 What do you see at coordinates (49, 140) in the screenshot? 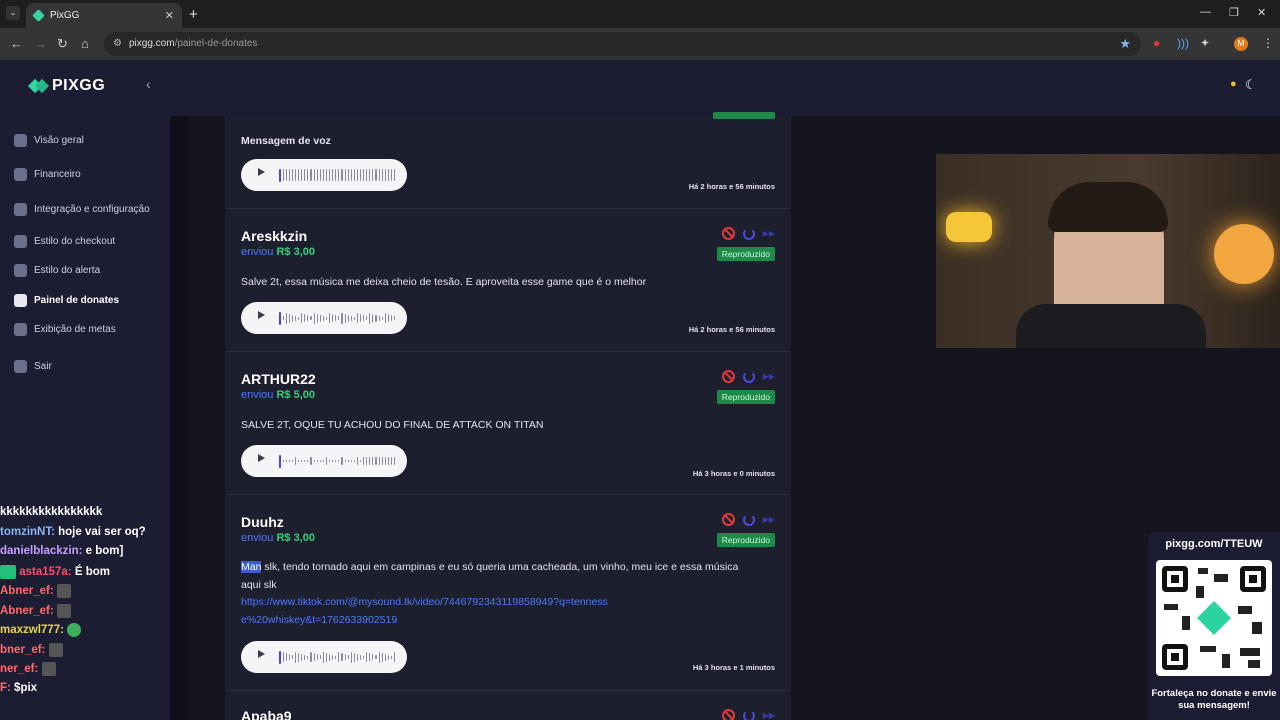
I see `sidebar-item-visao-geral: Visão geral` at bounding box center [49, 140].